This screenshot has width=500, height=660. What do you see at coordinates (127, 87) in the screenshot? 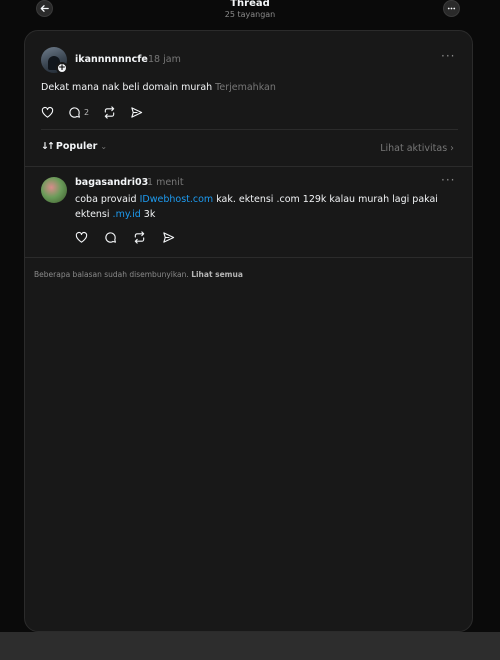
I see `post-text: Dekat mana nak beli domain murah` at bounding box center [127, 87].